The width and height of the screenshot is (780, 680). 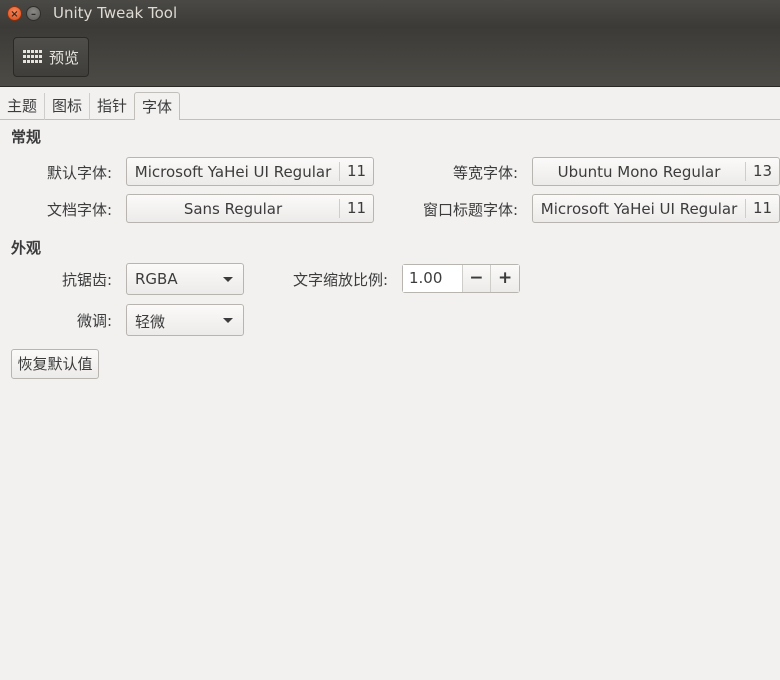 What do you see at coordinates (639, 171) in the screenshot?
I see `monospace-font-name: Ubuntu Mono Regular` at bounding box center [639, 171].